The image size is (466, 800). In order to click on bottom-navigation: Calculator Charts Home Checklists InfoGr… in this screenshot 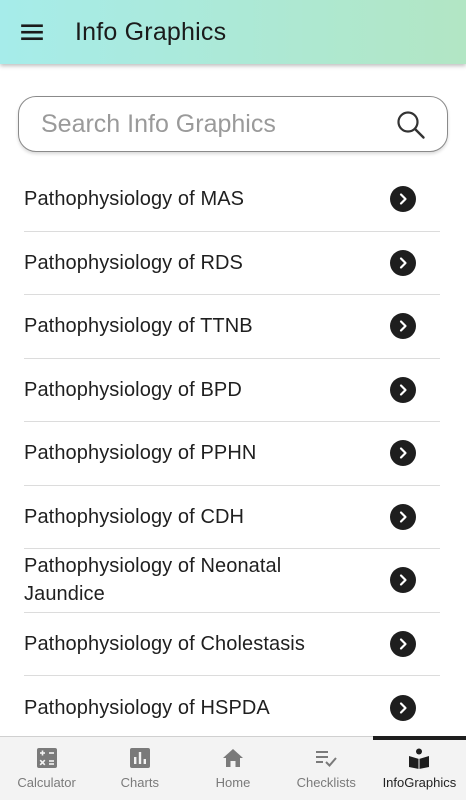, I will do `click(233, 768)`.